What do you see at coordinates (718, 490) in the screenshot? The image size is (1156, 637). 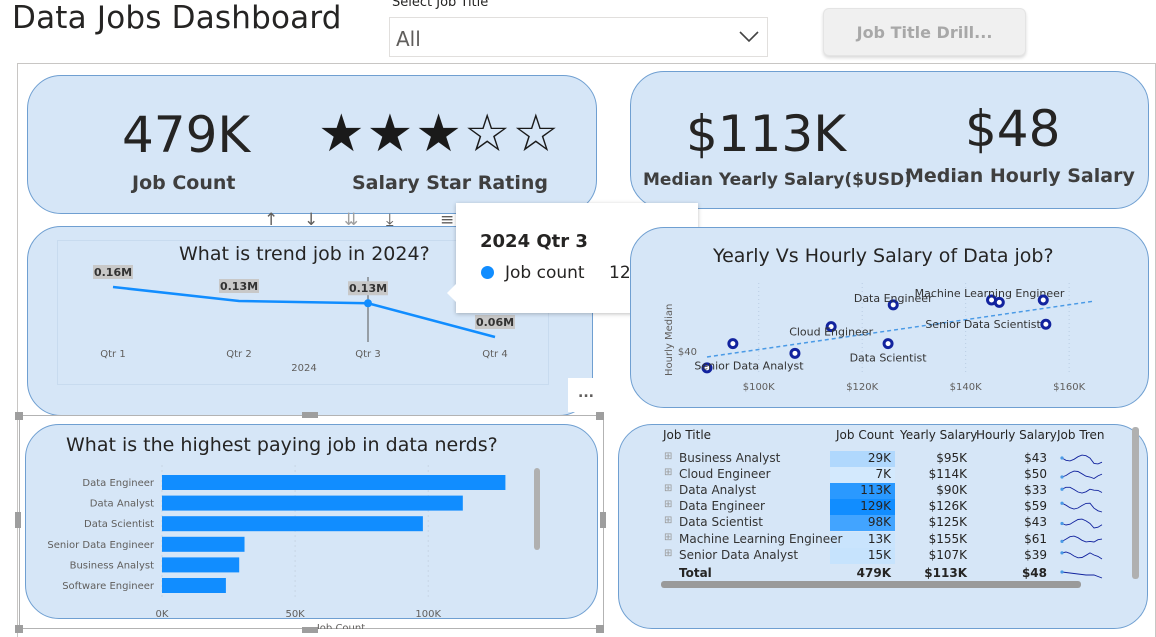 I see `job-title-cell: Data Analyst` at bounding box center [718, 490].